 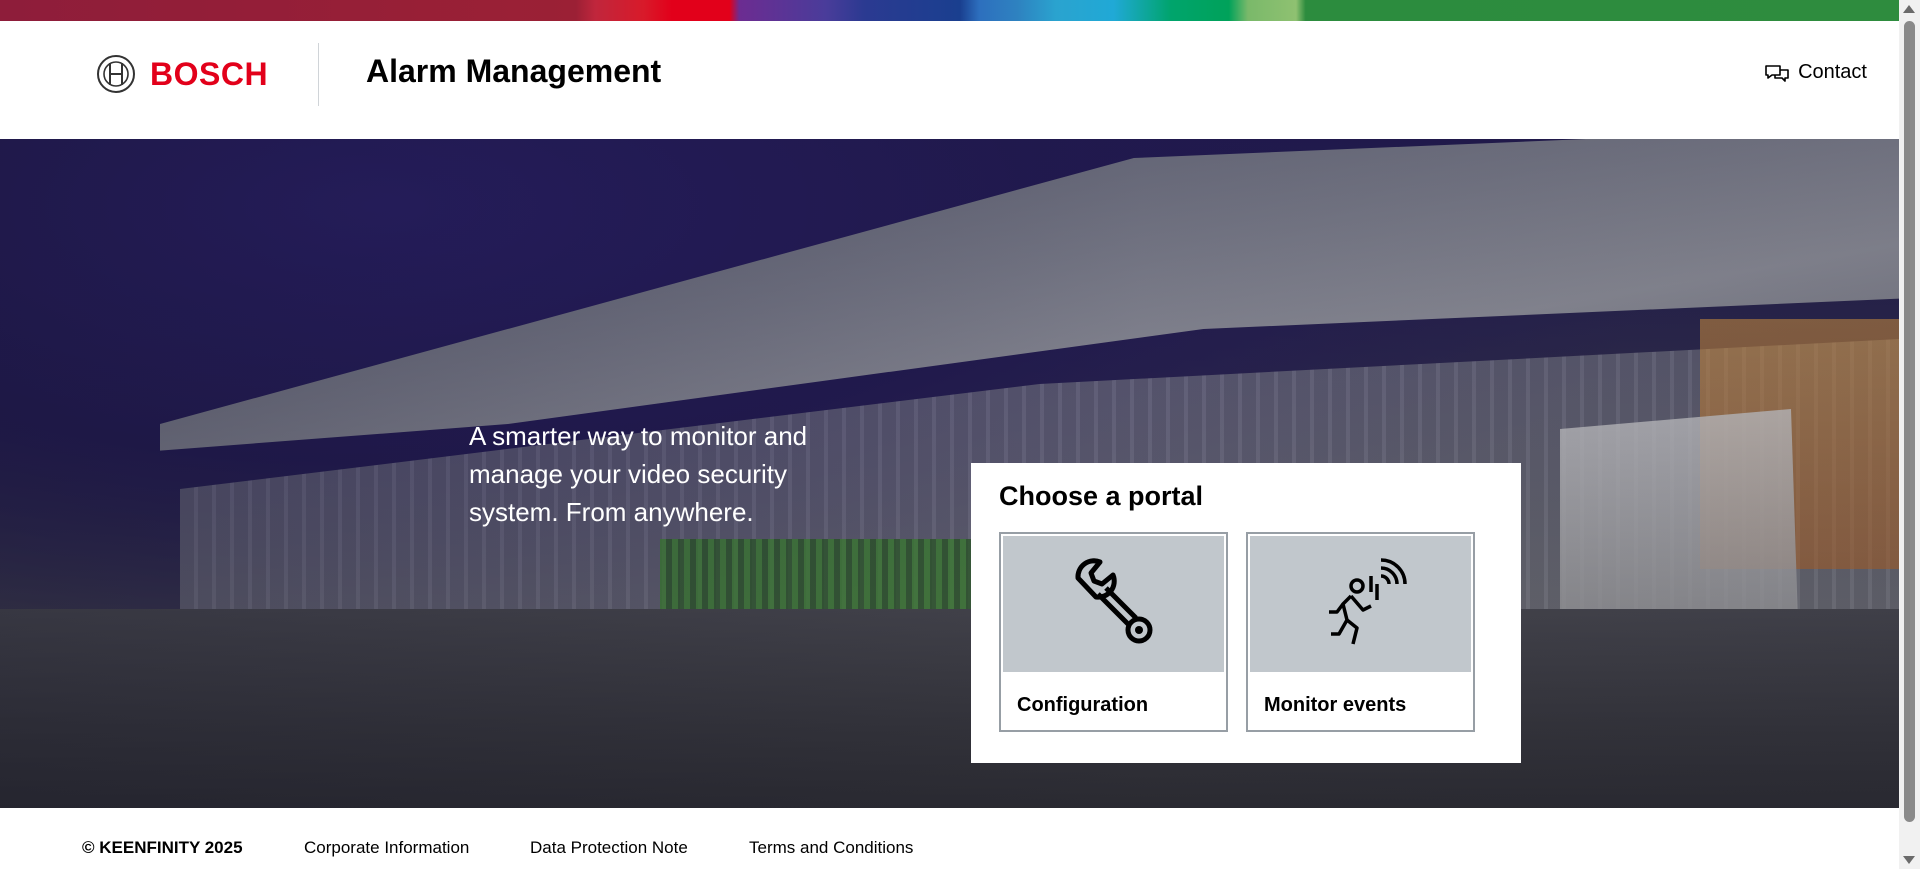 What do you see at coordinates (1832, 72) in the screenshot?
I see `contact-label: Contact` at bounding box center [1832, 72].